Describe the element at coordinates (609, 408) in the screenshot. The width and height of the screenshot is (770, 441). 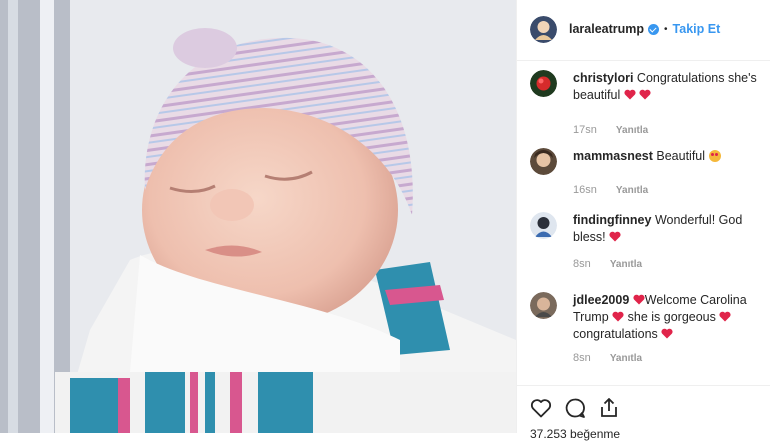
I see `share-icon` at that location.